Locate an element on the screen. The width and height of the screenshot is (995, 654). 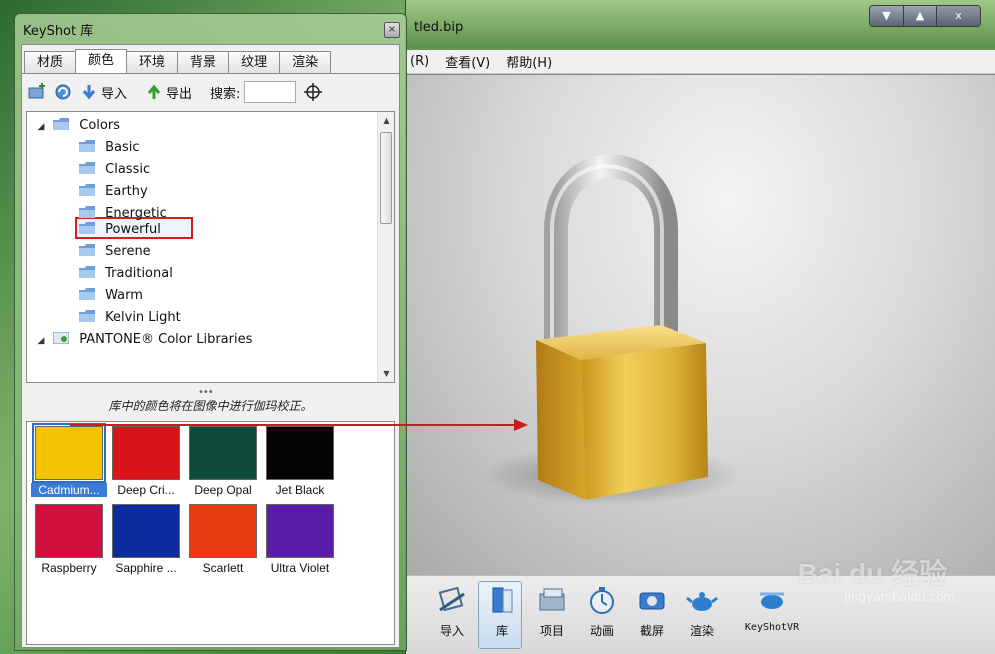
tree-item-label: Powerful is located at coordinates (133, 229).